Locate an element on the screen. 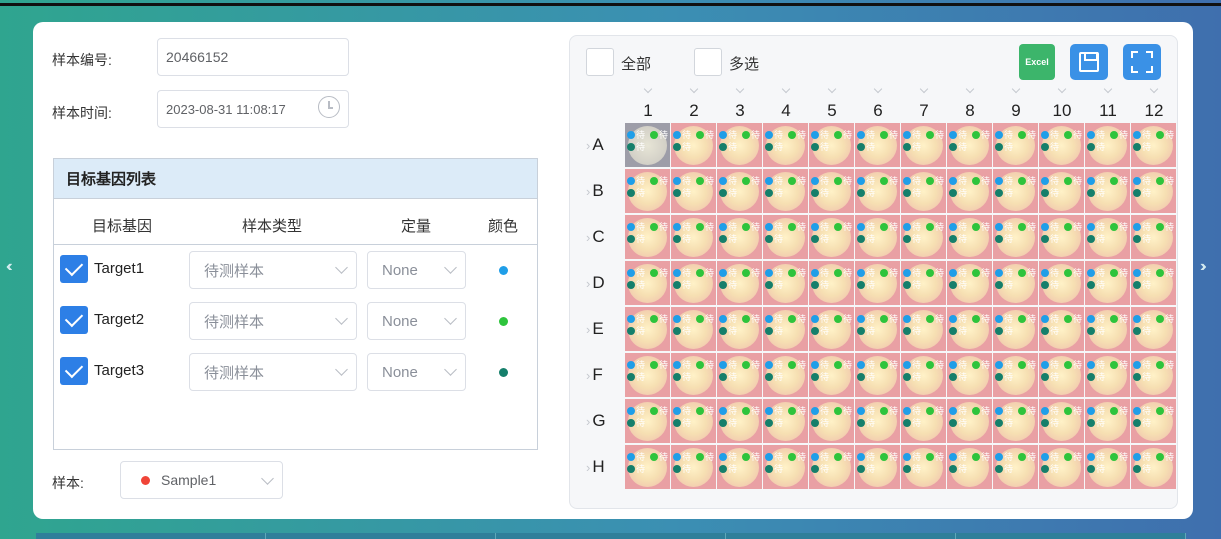 Image resolution: width=1221 pixels, height=539 pixels. column-header: 3 is located at coordinates (740, 111).